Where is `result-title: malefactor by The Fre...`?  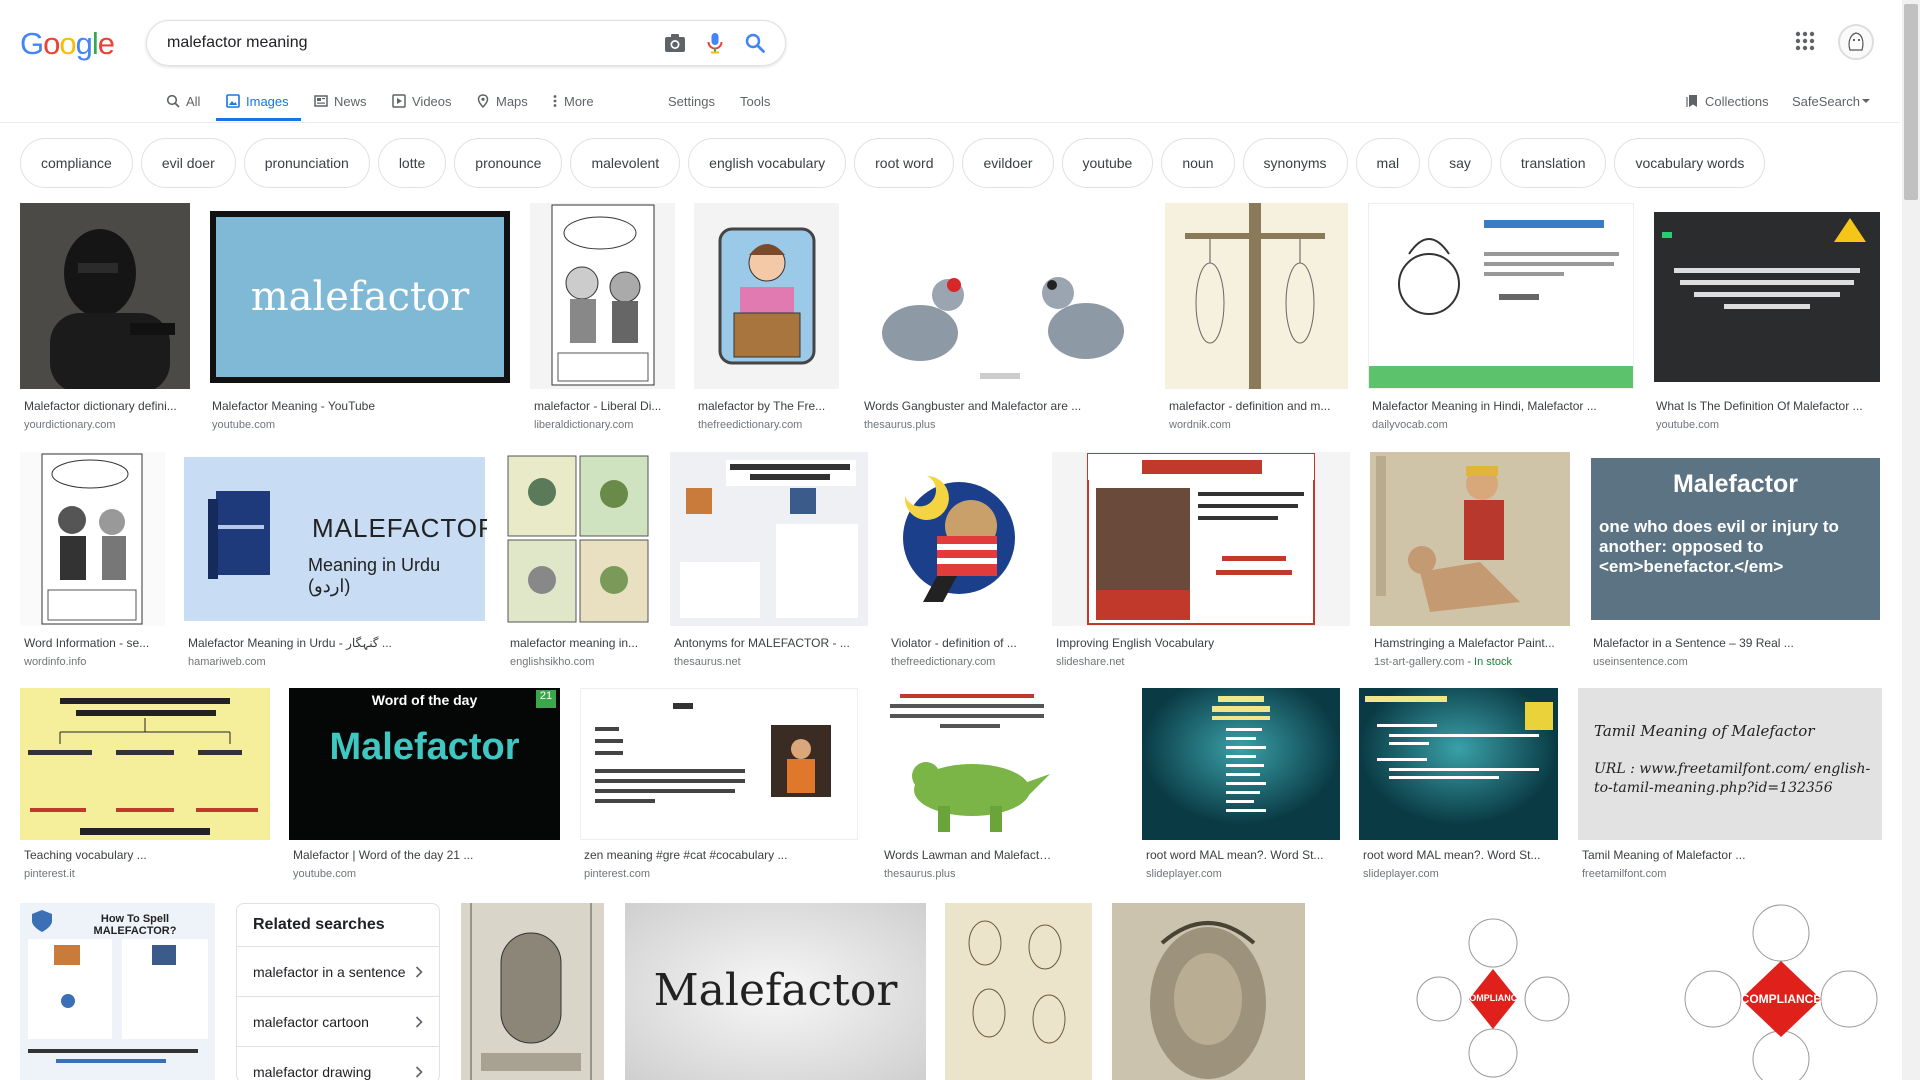 result-title: malefactor by The Fre... is located at coordinates (762, 406).